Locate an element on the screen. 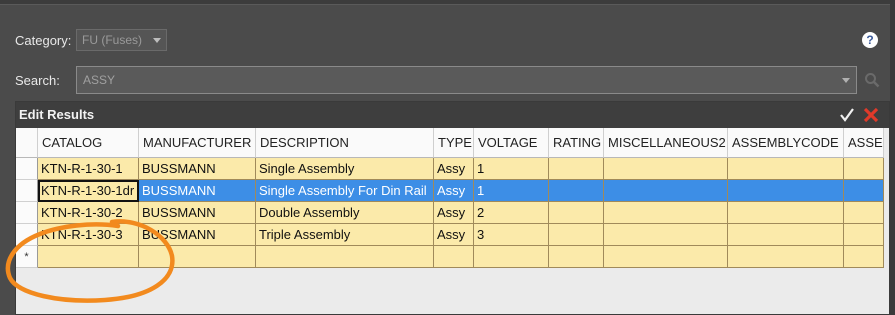  column-header-rating: RATING is located at coordinates (576, 143).